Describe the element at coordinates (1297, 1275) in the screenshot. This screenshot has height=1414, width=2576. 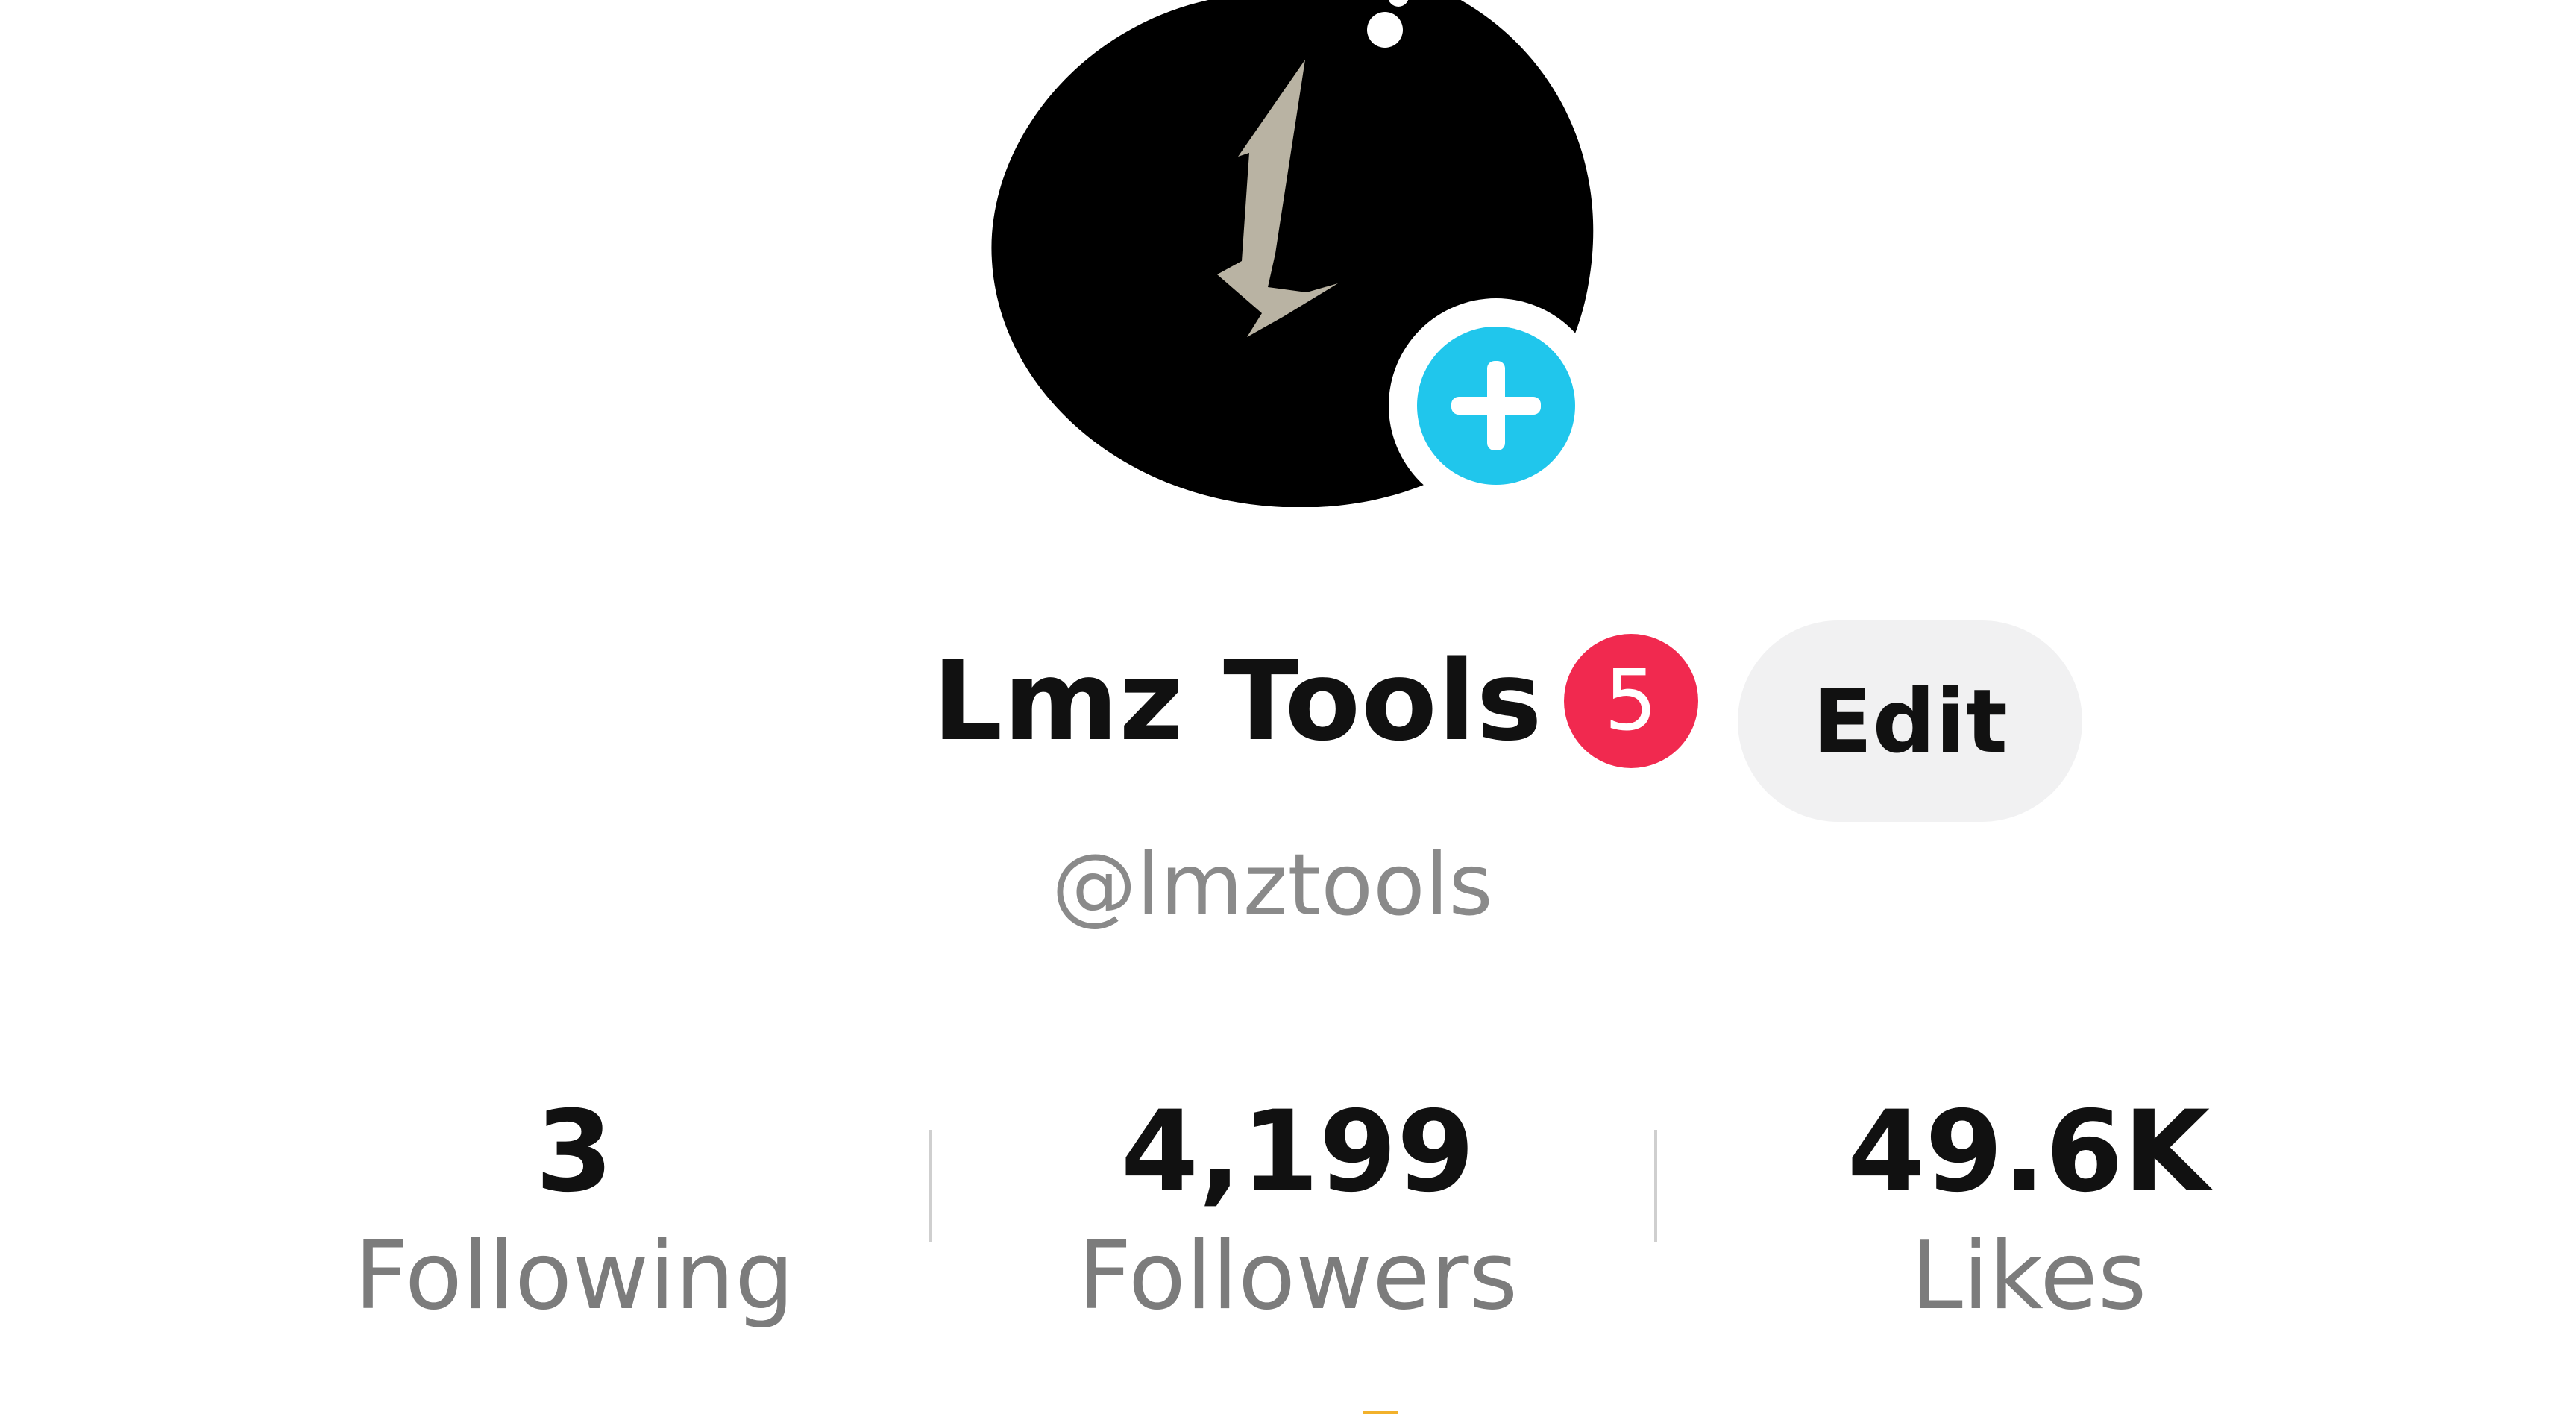
I see `stat-label: Followers` at that location.